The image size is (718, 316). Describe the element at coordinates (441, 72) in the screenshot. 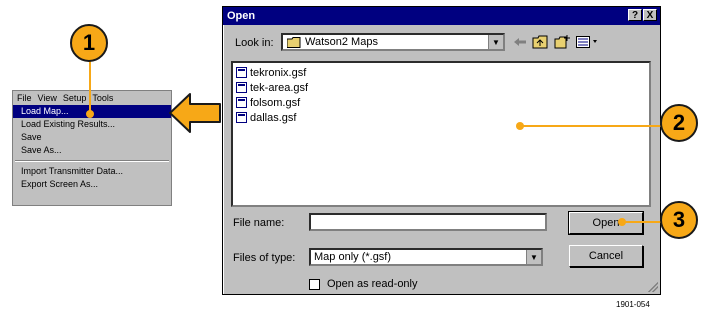

I see `file-item: tekronix.gsf` at that location.